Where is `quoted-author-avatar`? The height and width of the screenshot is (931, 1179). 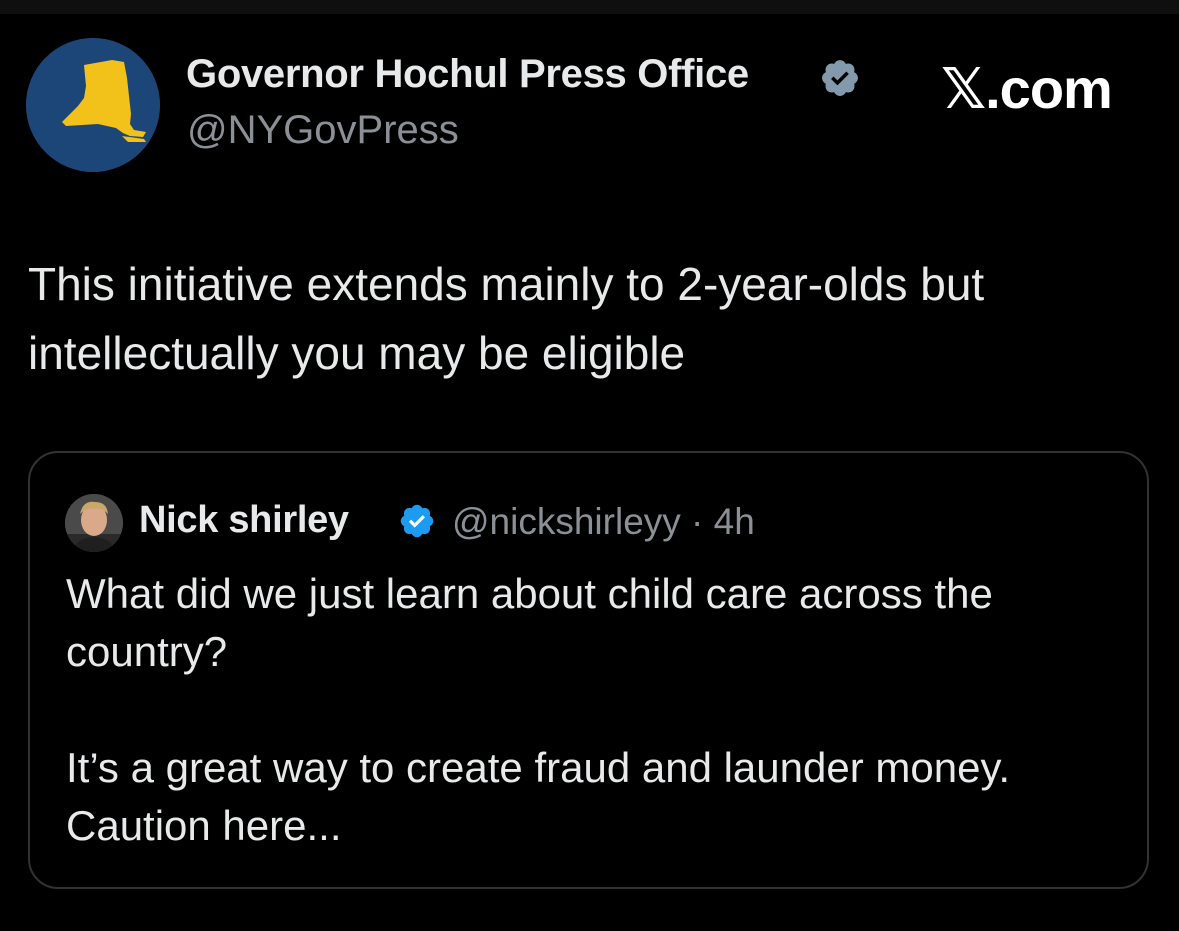 quoted-author-avatar is located at coordinates (94, 523).